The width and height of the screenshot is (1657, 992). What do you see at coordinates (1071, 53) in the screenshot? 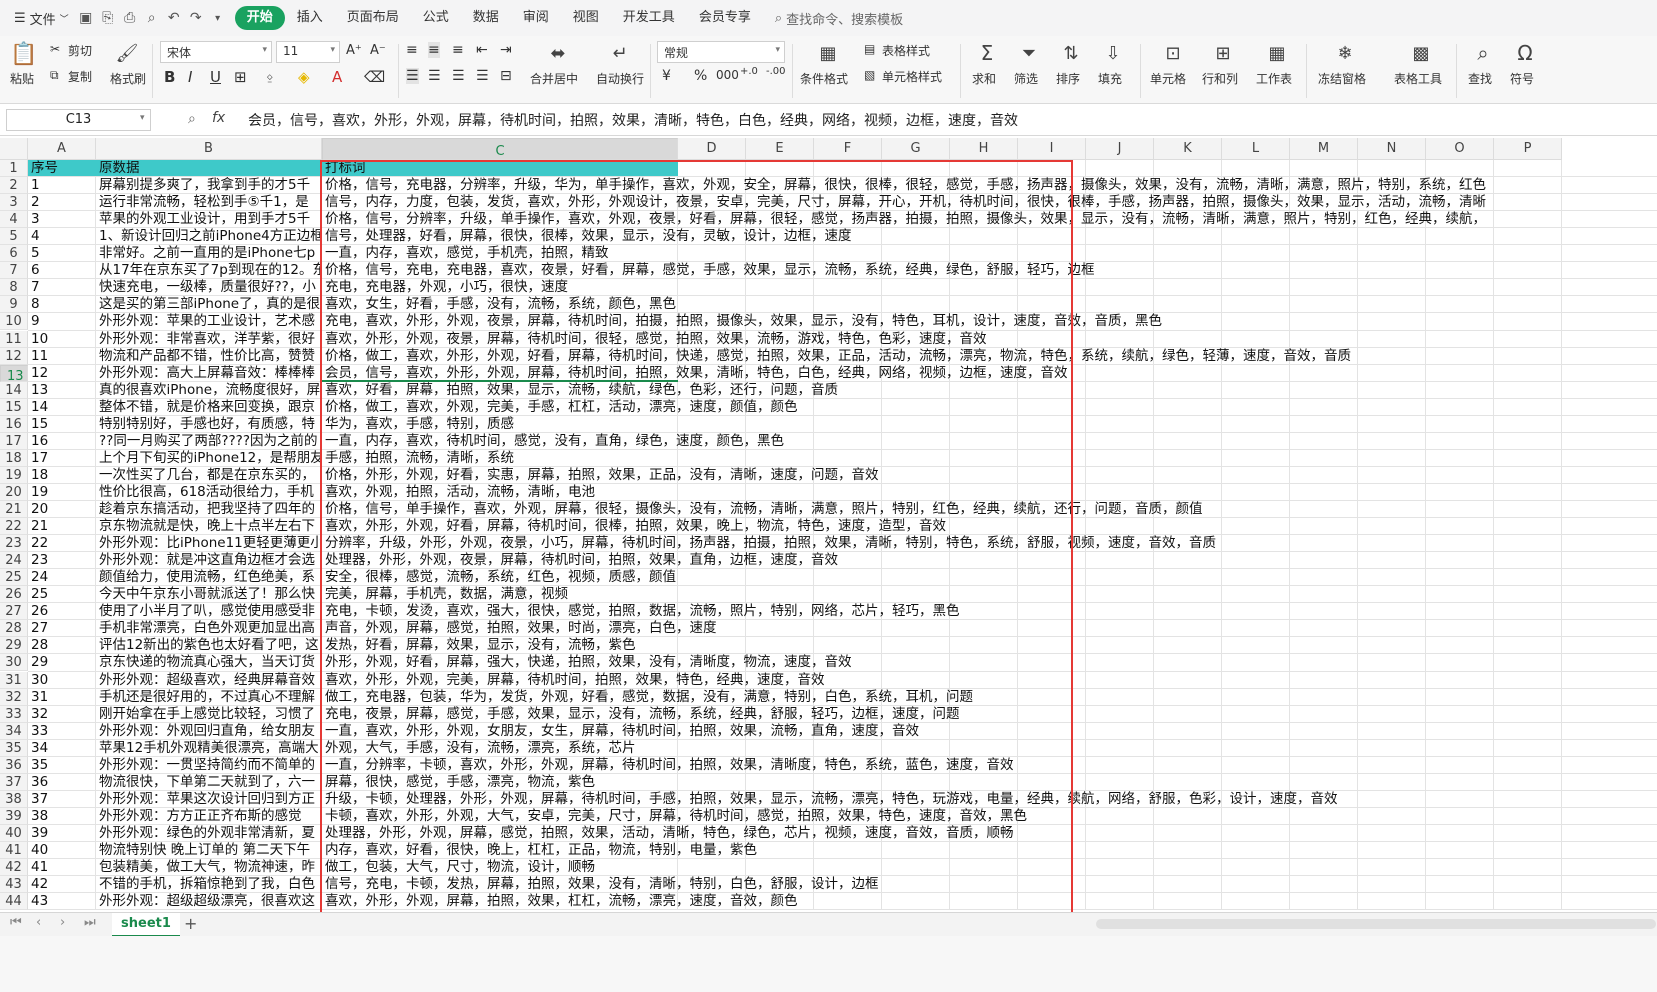
I see `sort-icon: ⇅` at bounding box center [1071, 53].